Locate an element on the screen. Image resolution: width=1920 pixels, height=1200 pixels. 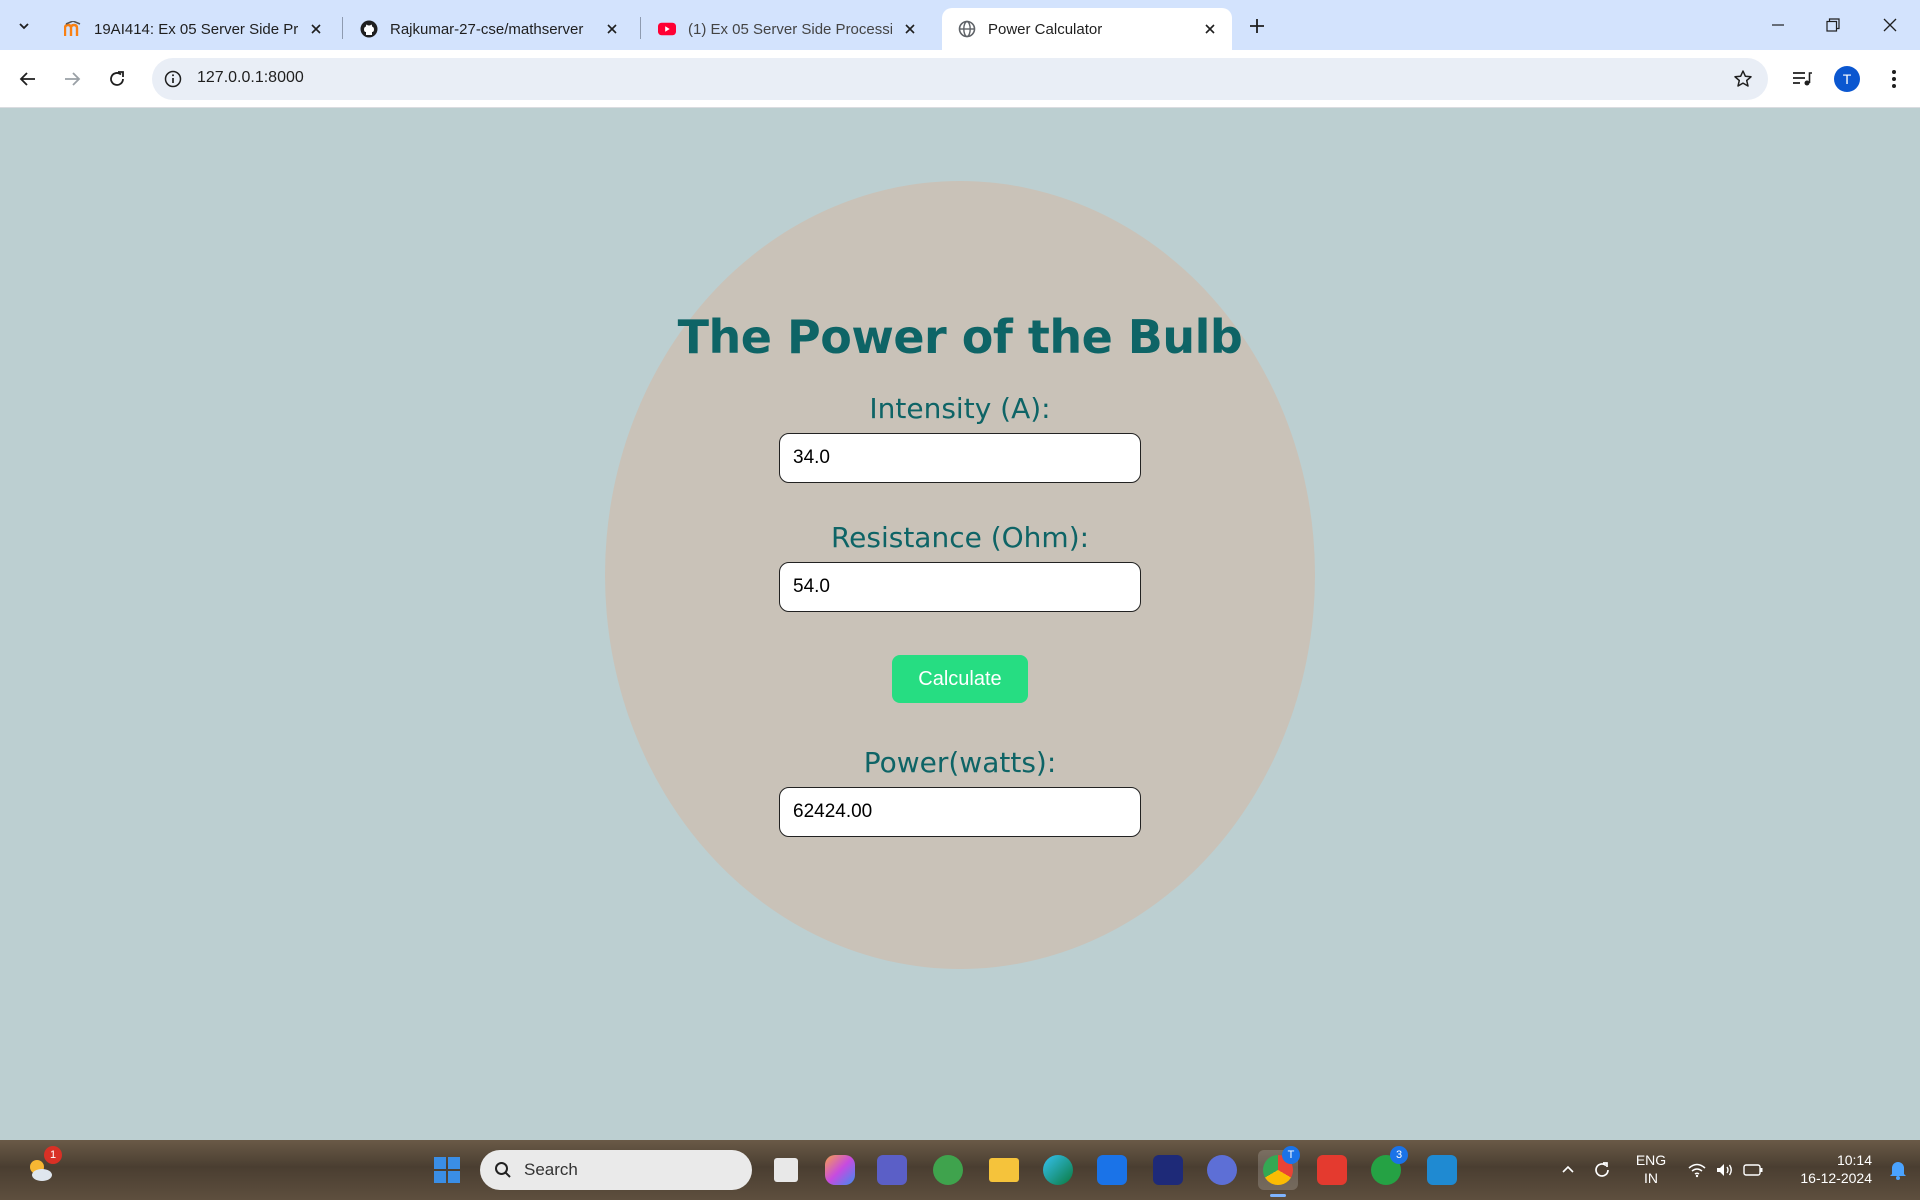
region-code: IN is located at coordinates (1651, 1178).